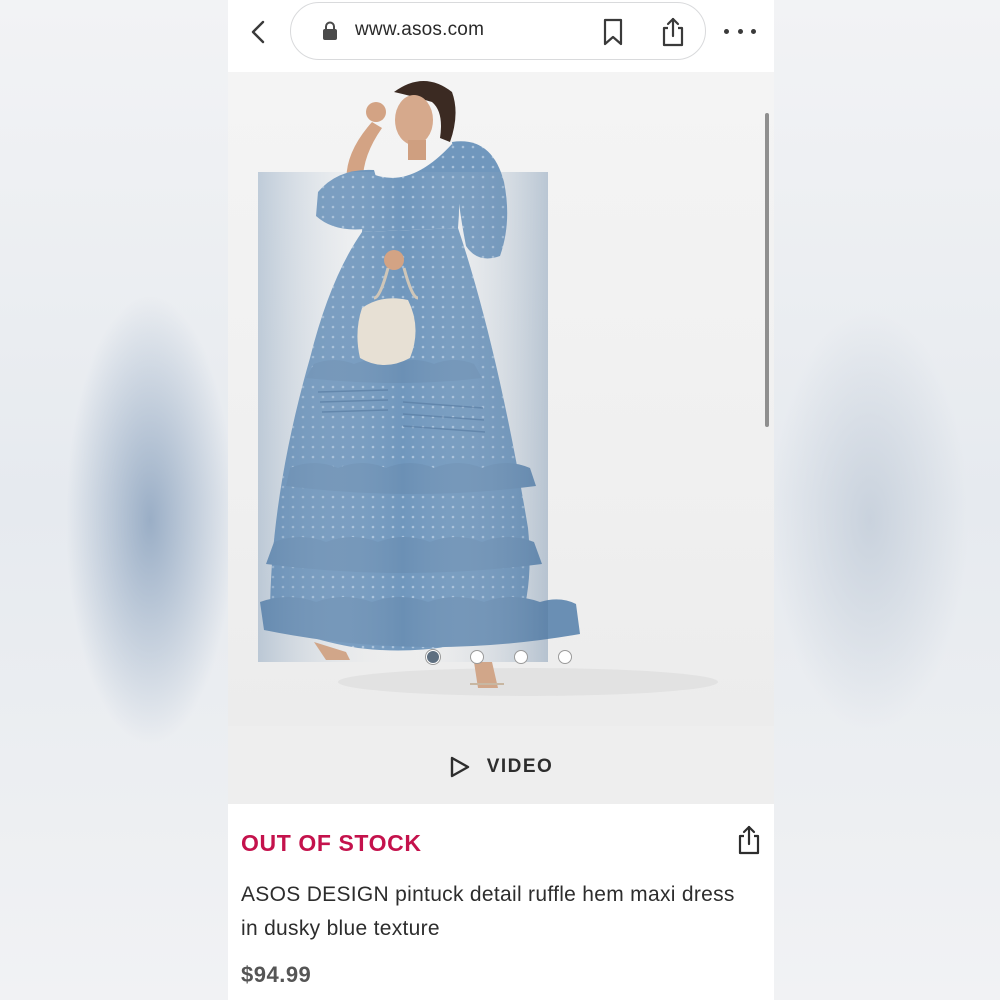 Image resolution: width=1000 pixels, height=1000 pixels. I want to click on share-button, so click(673, 32).